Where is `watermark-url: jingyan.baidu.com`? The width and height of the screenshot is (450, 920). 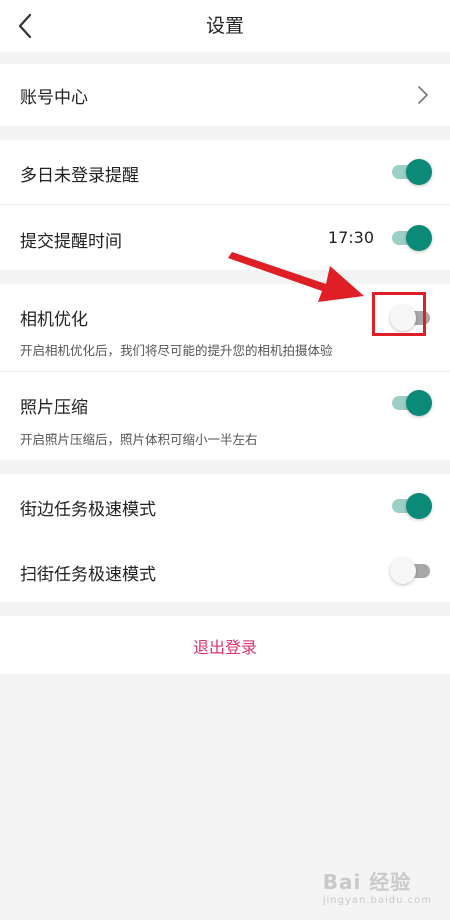 watermark-url: jingyan.baidu.com is located at coordinates (377, 900).